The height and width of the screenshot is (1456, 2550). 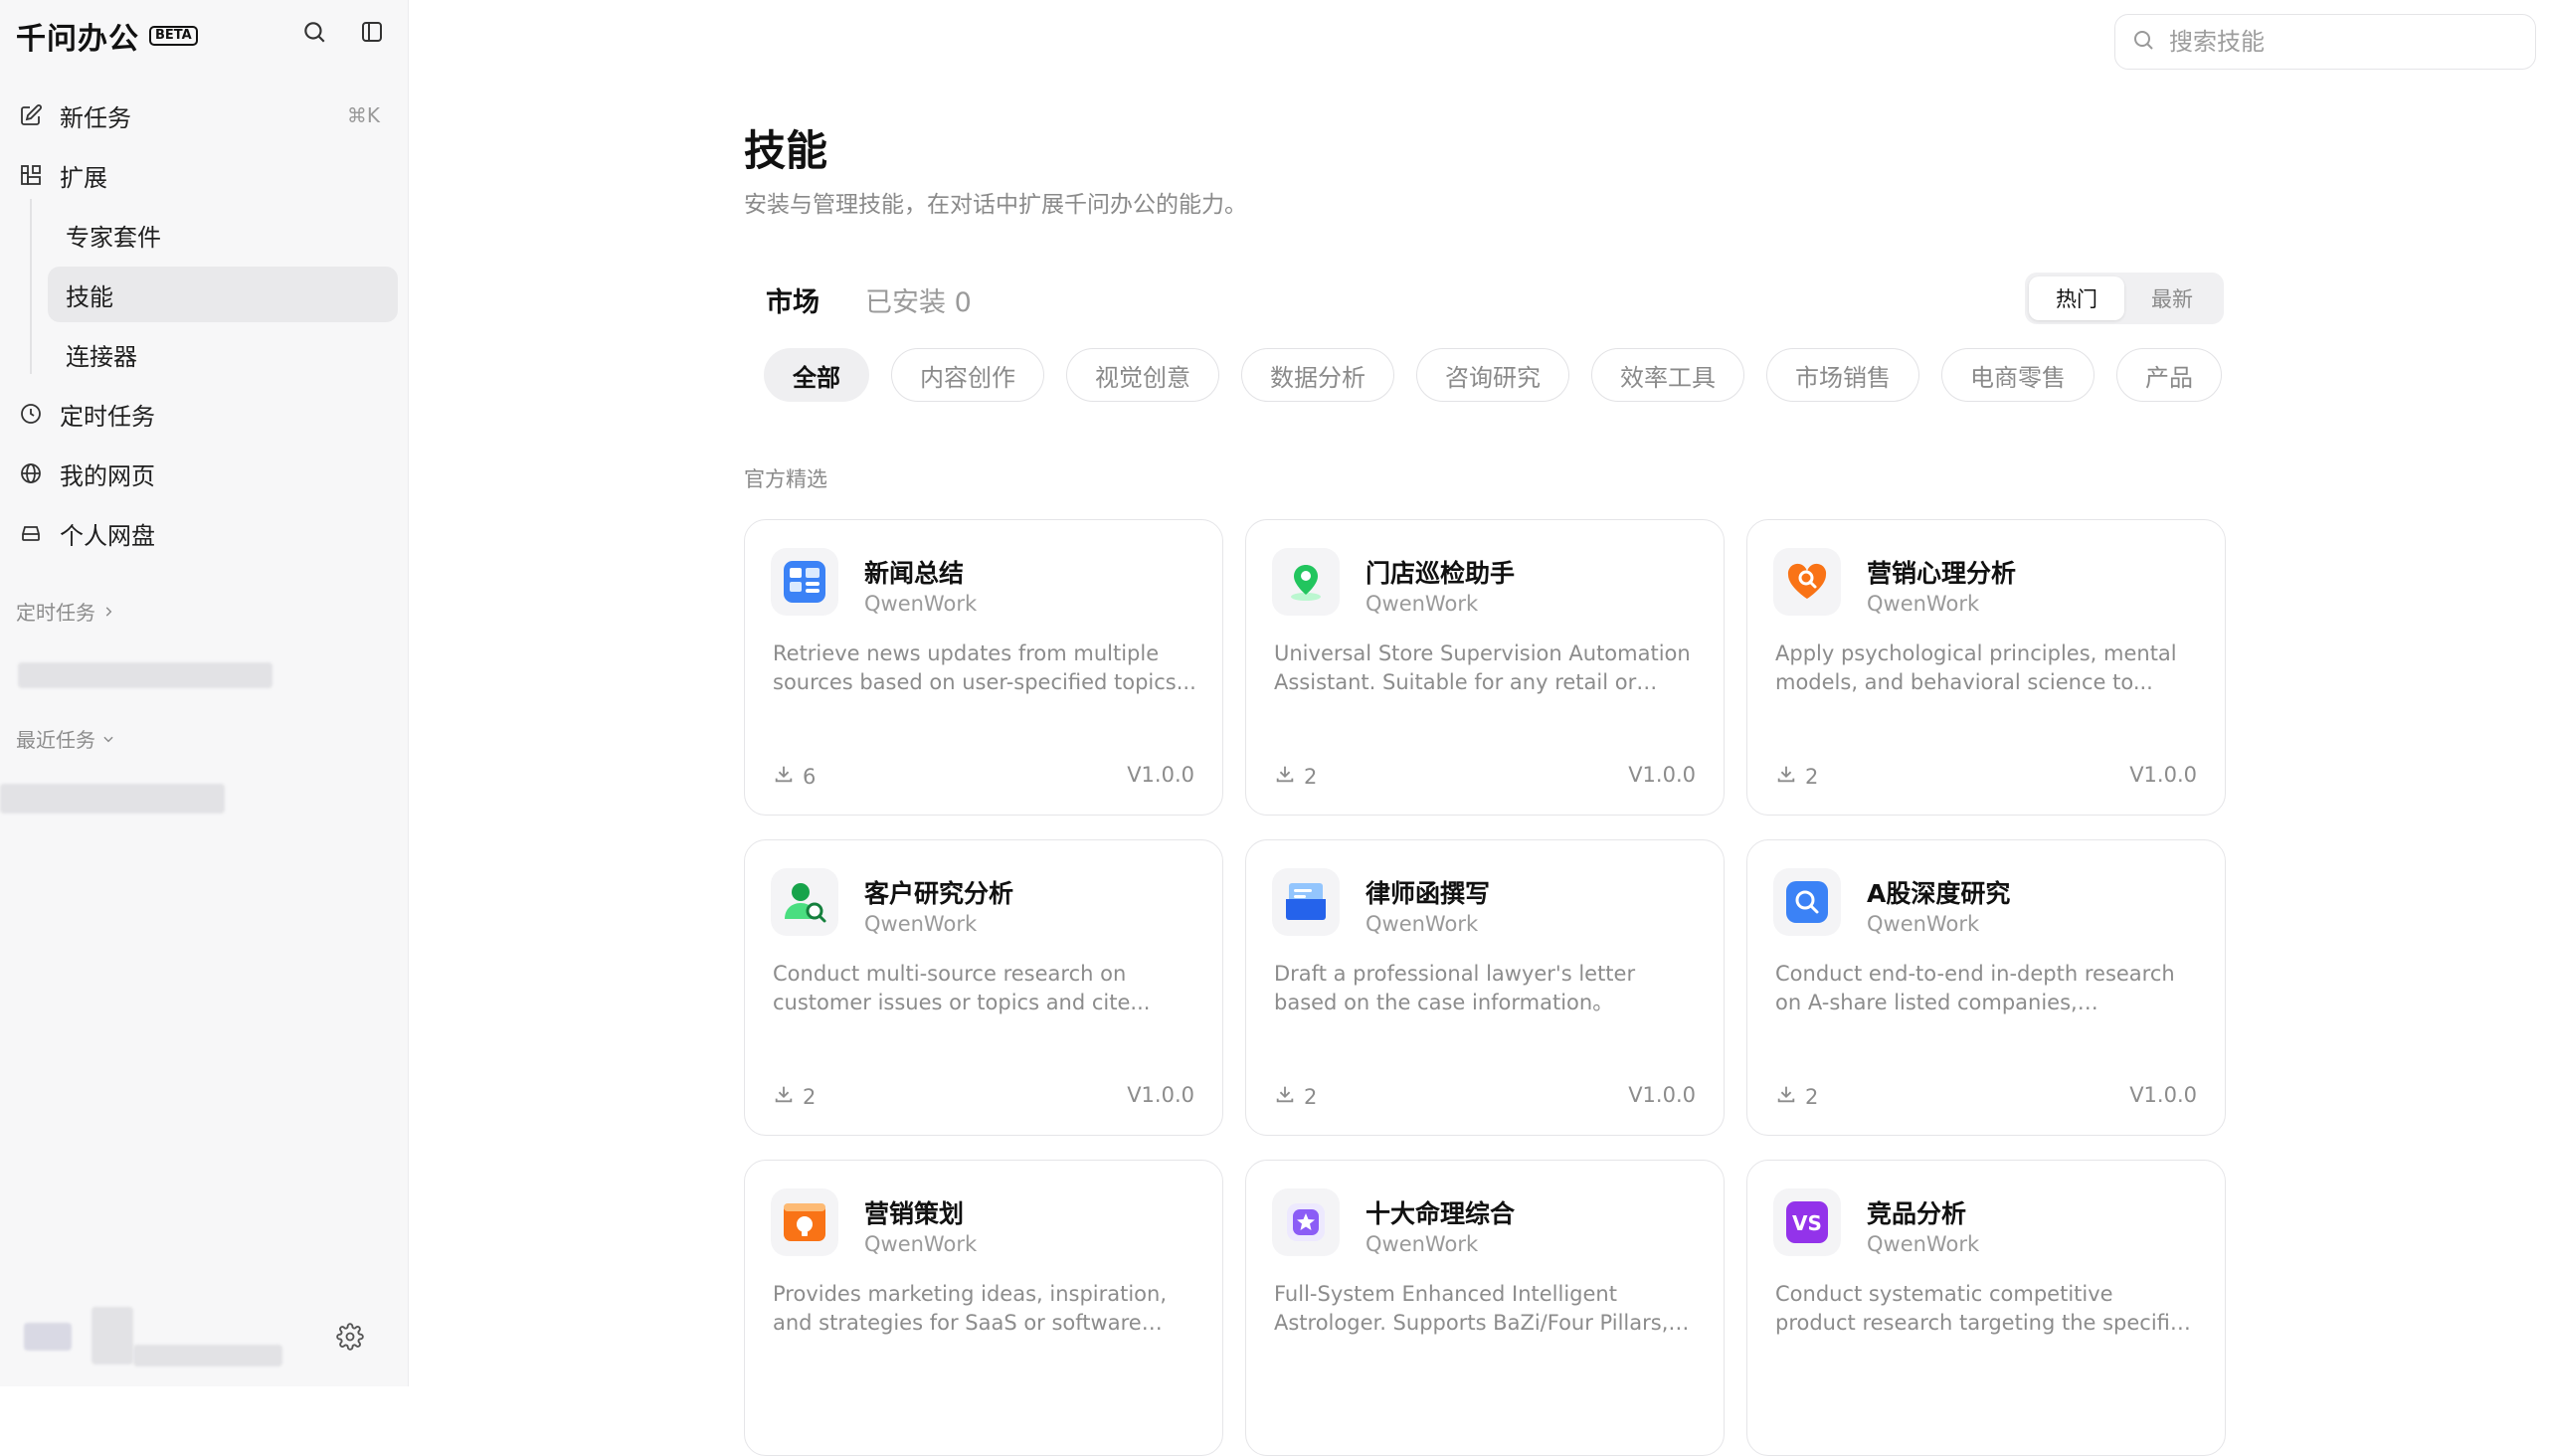 I want to click on sidebar-item-my-pages: 我的网页, so click(x=204, y=473).